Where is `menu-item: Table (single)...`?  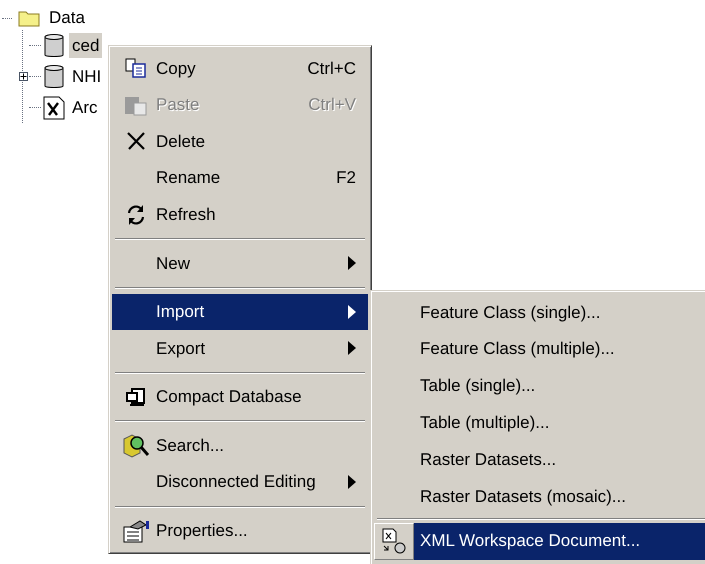
menu-item: Table (single)... is located at coordinates (559, 386).